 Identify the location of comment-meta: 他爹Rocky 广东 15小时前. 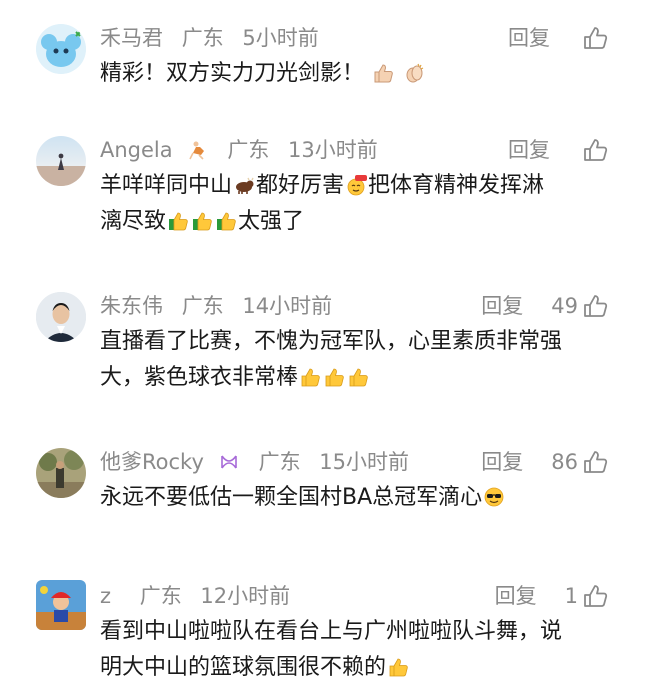
(260, 462).